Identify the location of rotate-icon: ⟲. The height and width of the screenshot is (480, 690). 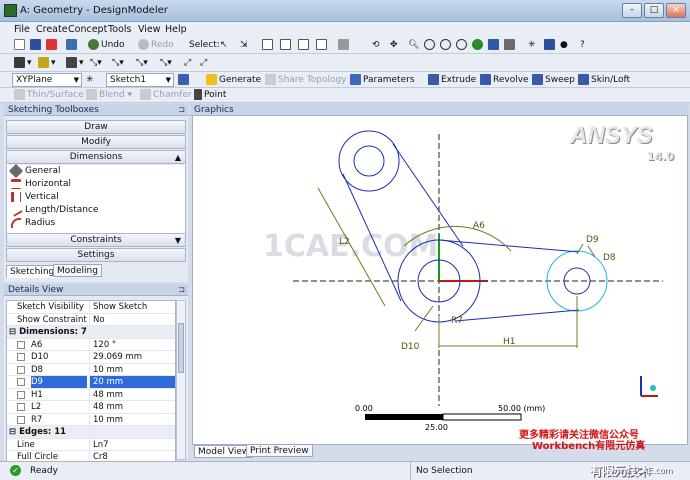
(376, 45).